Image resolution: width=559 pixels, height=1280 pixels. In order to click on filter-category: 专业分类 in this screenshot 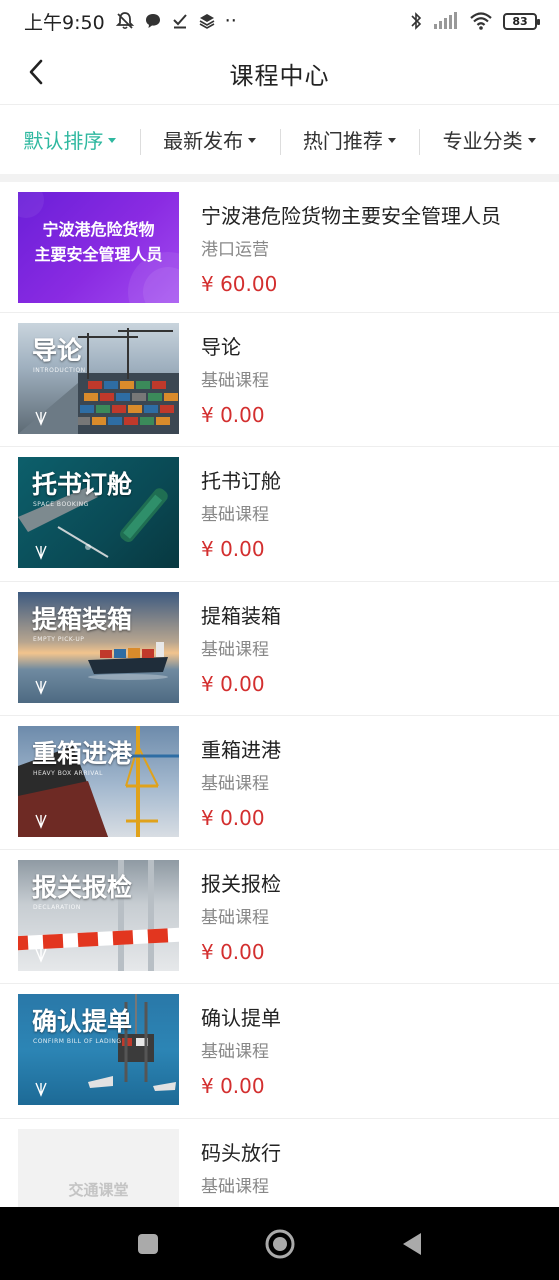, I will do `click(489, 140)`.